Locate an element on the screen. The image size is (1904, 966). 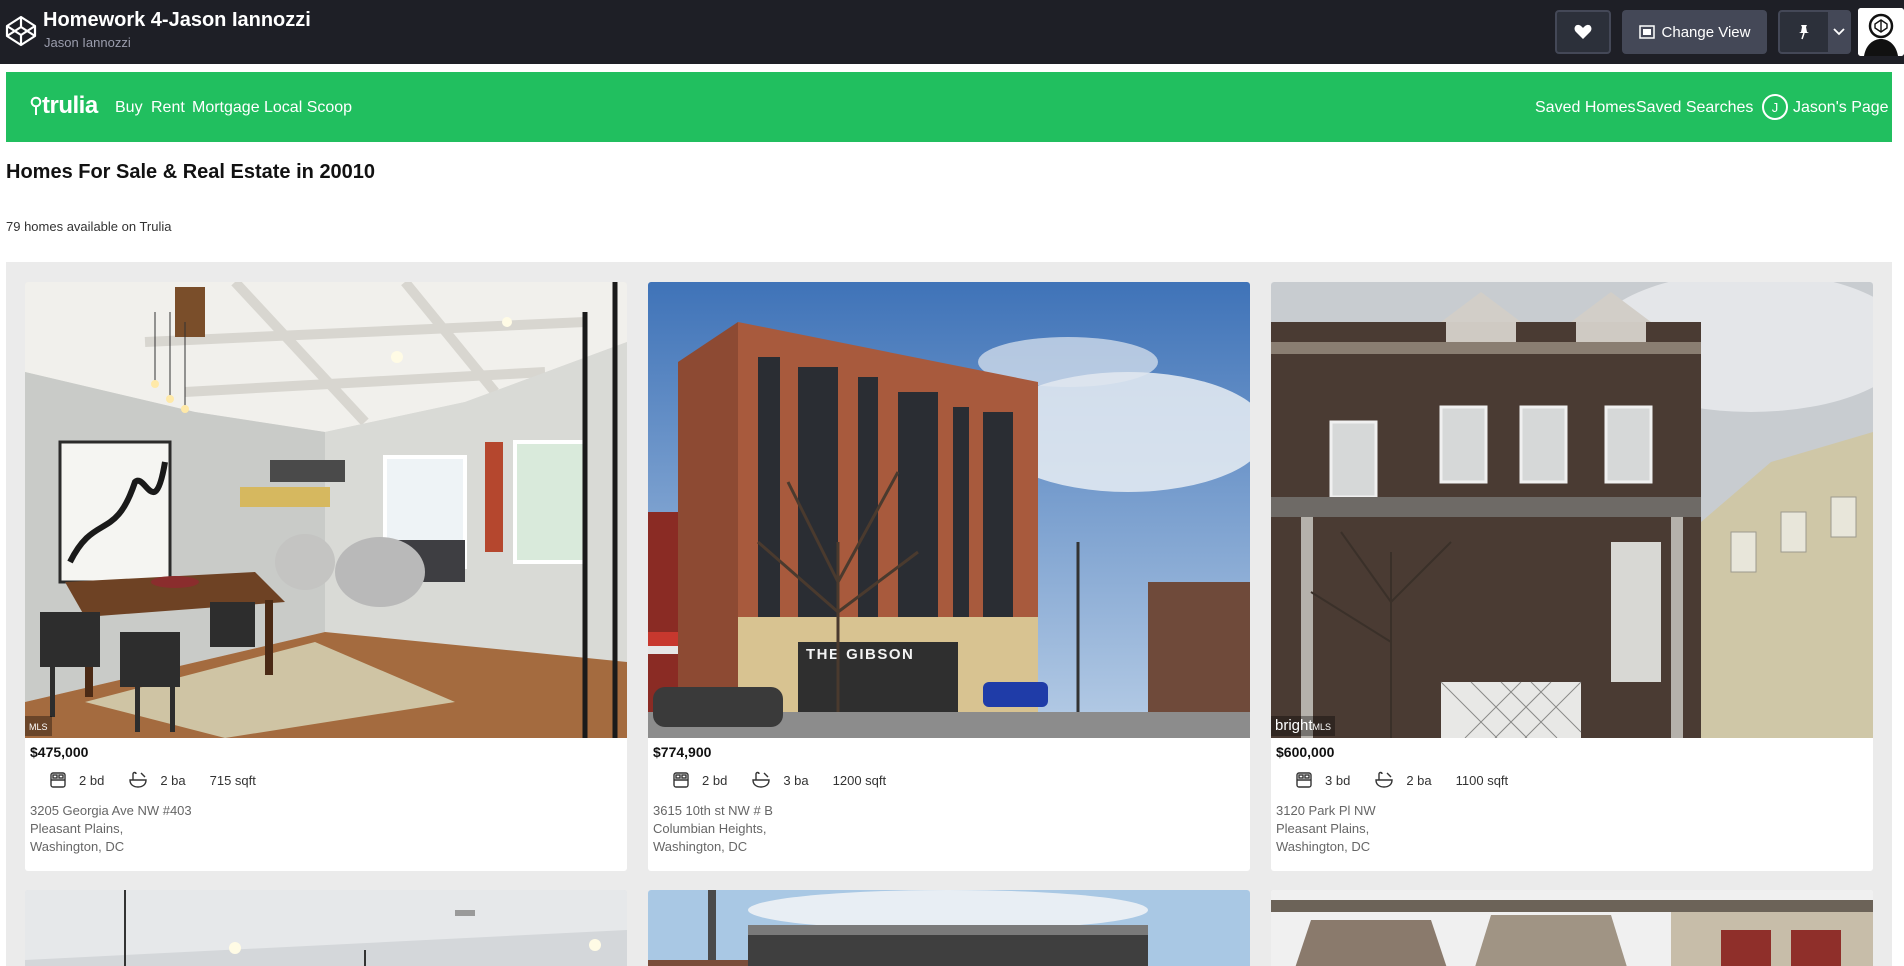
nav-saved-searches: Saved Searches is located at coordinates (1694, 108).